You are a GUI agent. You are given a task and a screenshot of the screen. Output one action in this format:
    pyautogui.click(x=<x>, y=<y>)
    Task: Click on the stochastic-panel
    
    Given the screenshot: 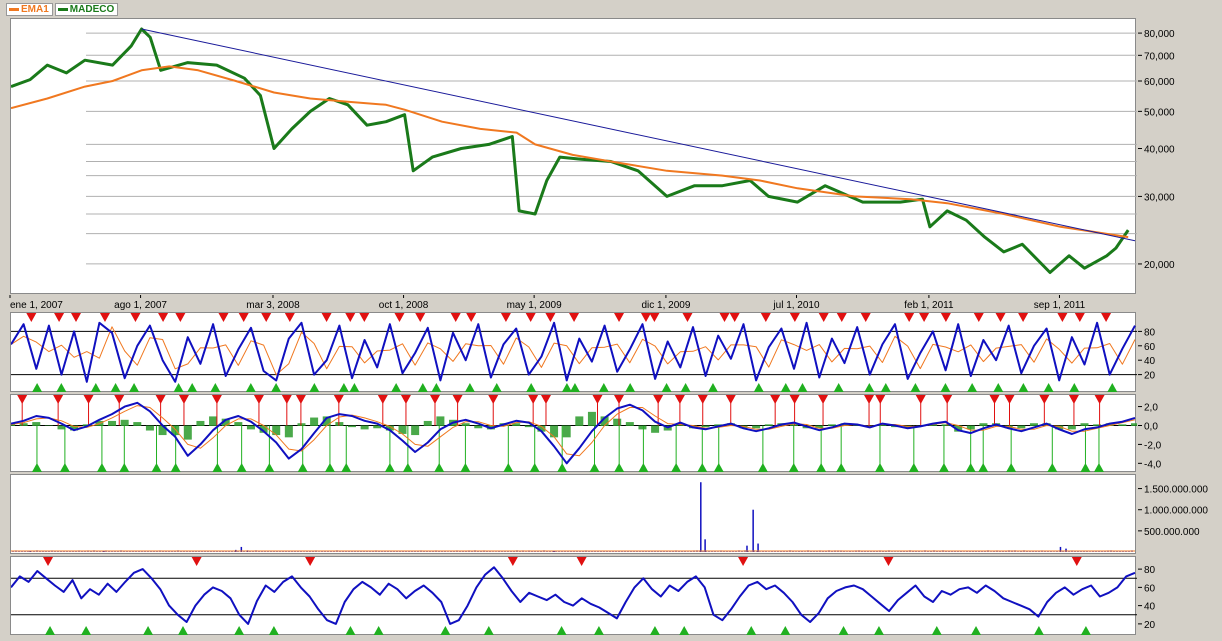 What is the action you would take?
    pyautogui.click(x=573, y=352)
    